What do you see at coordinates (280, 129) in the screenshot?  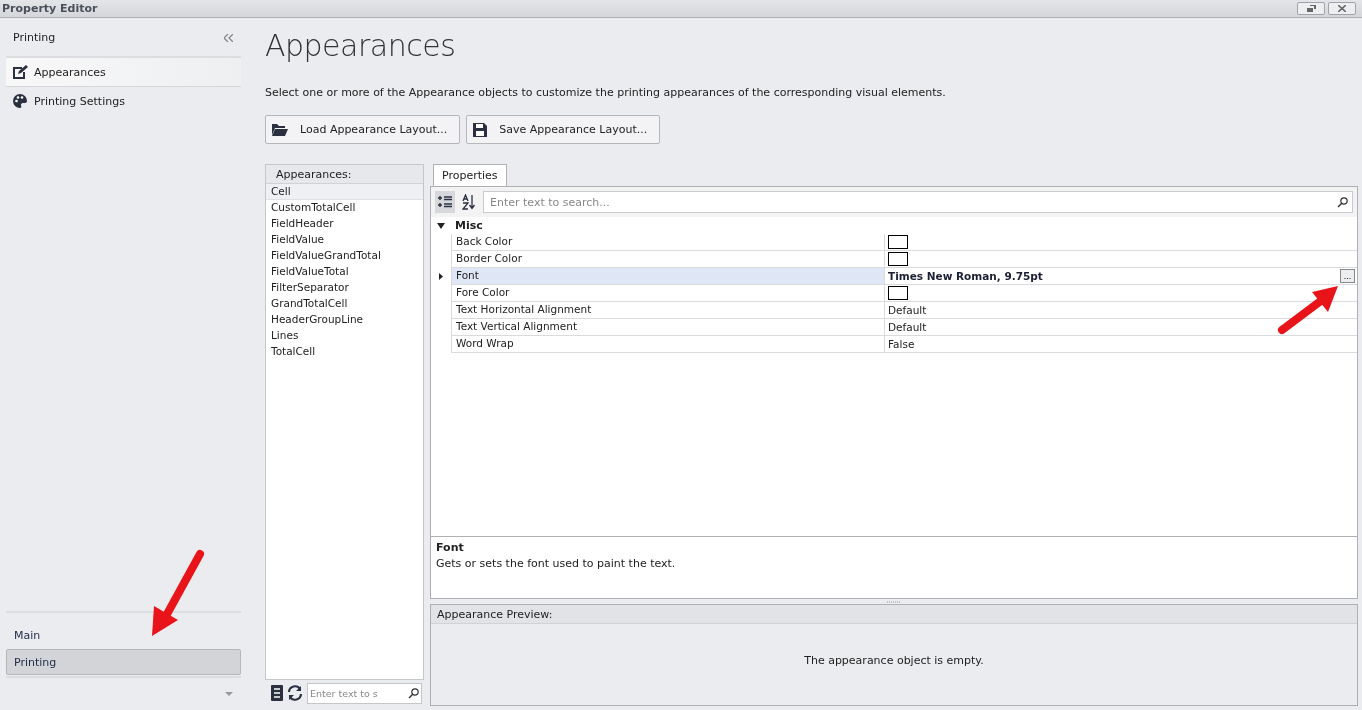 I see `folder-icon` at bounding box center [280, 129].